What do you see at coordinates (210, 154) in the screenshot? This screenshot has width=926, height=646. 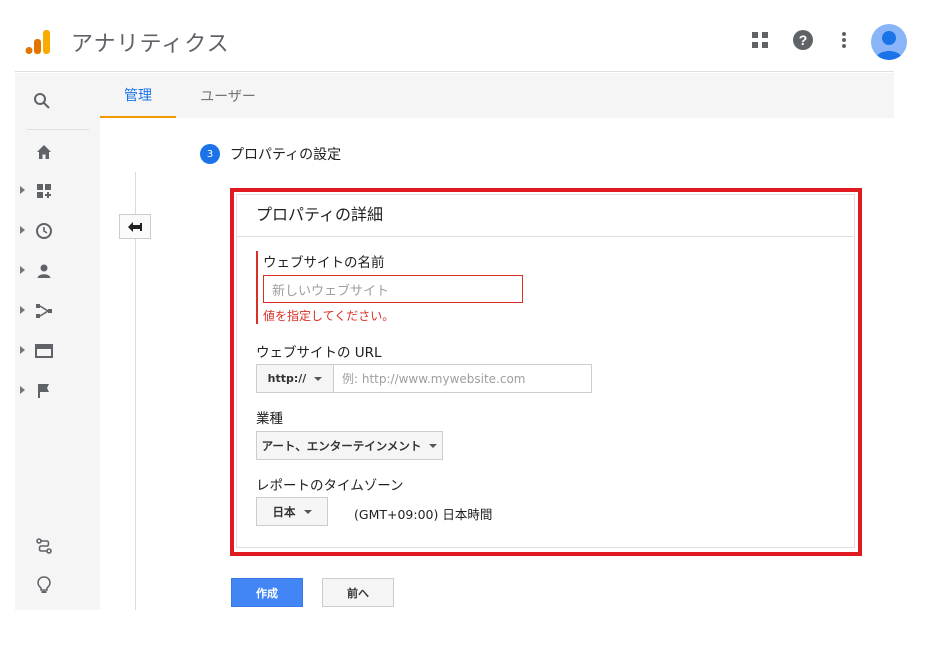 I see `step-number-badge: 3` at bounding box center [210, 154].